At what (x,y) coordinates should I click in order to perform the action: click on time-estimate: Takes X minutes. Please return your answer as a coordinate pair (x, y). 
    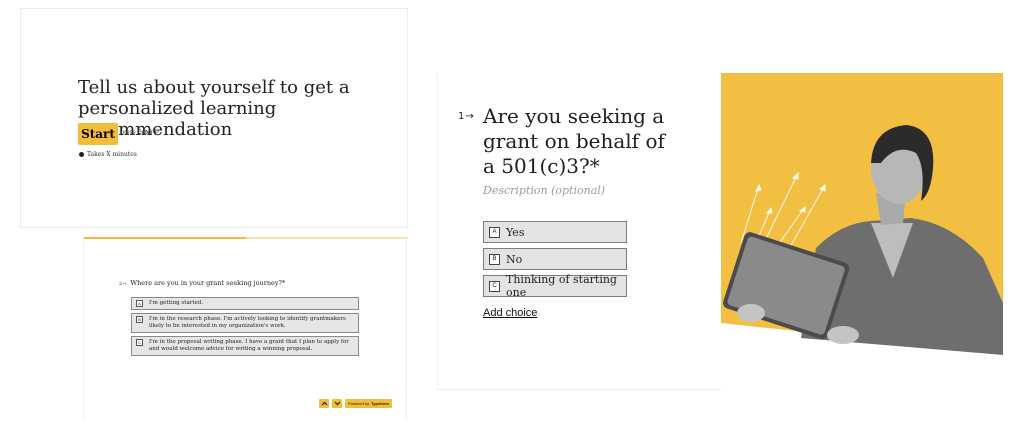
    Looking at the image, I should click on (108, 154).